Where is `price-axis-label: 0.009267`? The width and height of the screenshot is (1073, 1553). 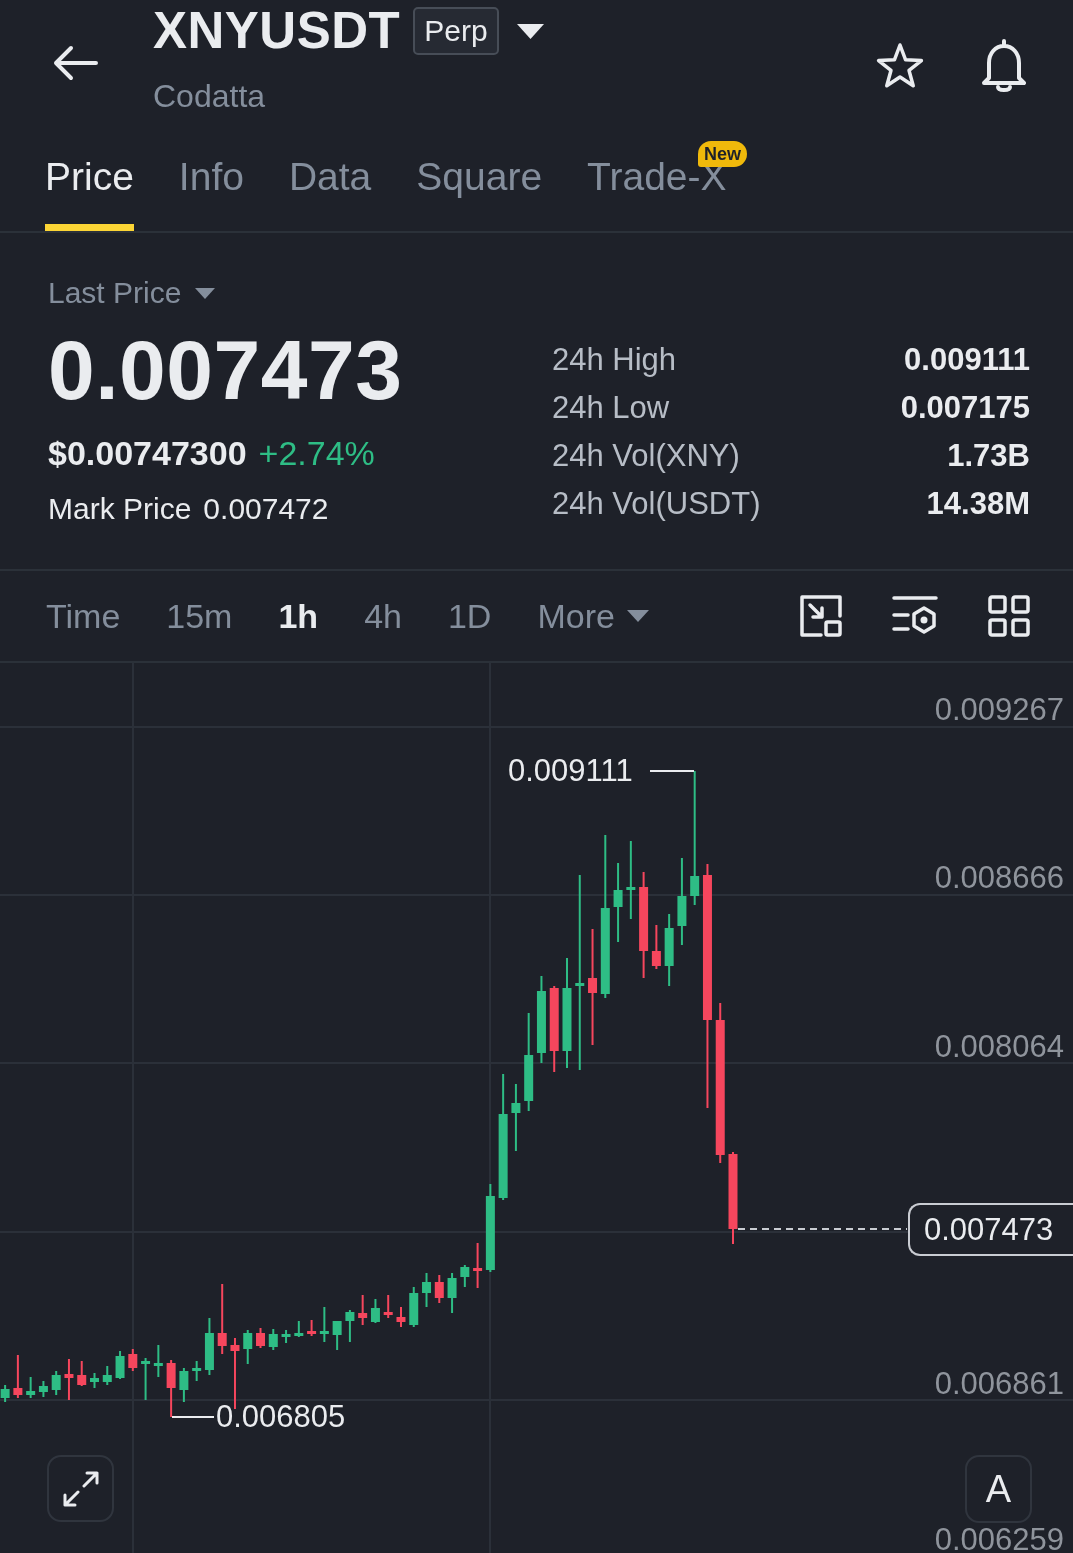
price-axis-label: 0.009267 is located at coordinates (999, 710).